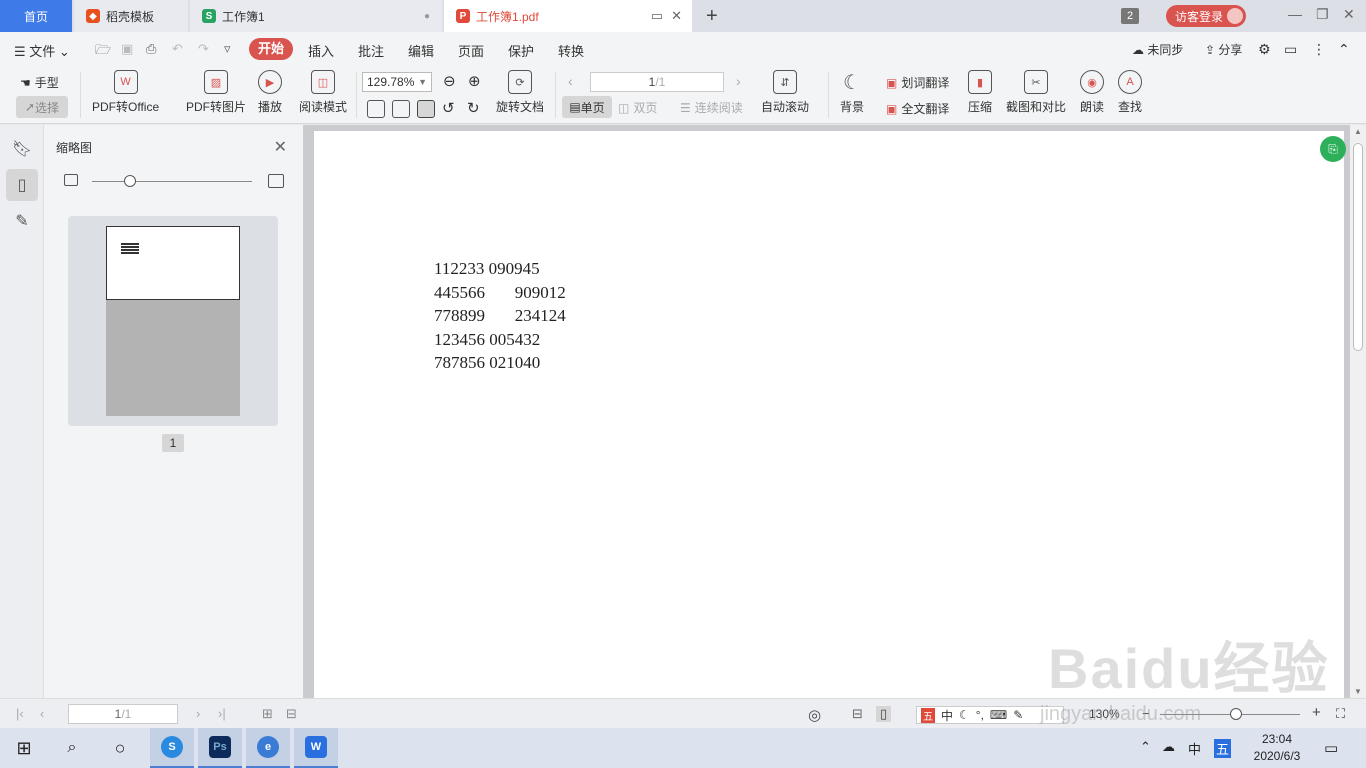  I want to click on clock: 23:04 2020/6/3, so click(1277, 748).